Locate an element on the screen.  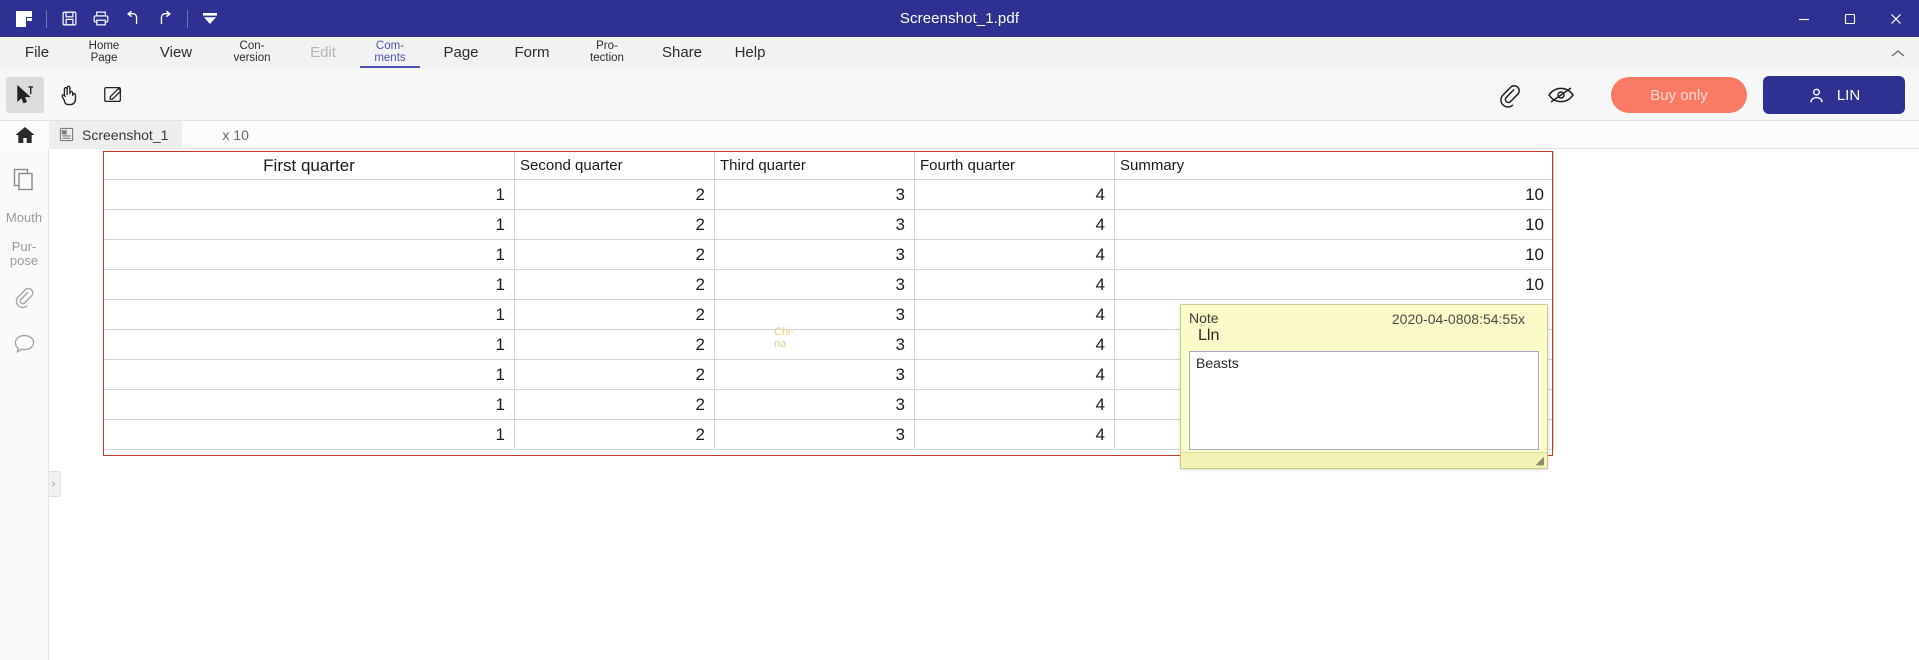
pdf-file-icon is located at coordinates (66, 134).